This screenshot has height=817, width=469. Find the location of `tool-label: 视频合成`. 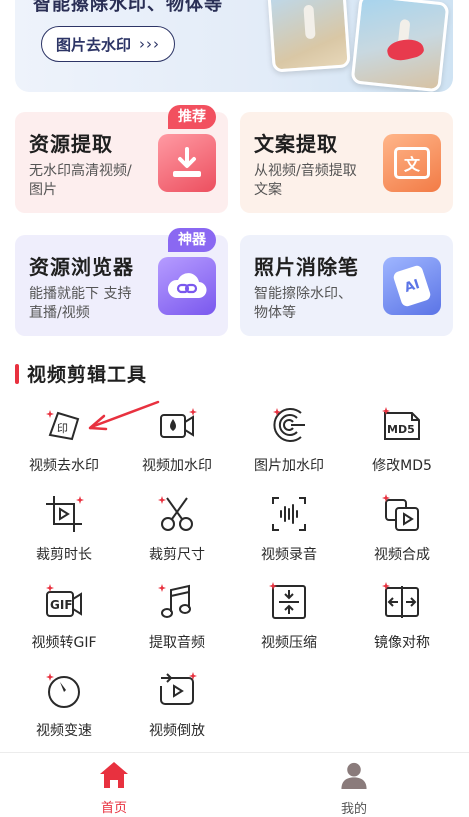

tool-label: 视频合成 is located at coordinates (402, 555).